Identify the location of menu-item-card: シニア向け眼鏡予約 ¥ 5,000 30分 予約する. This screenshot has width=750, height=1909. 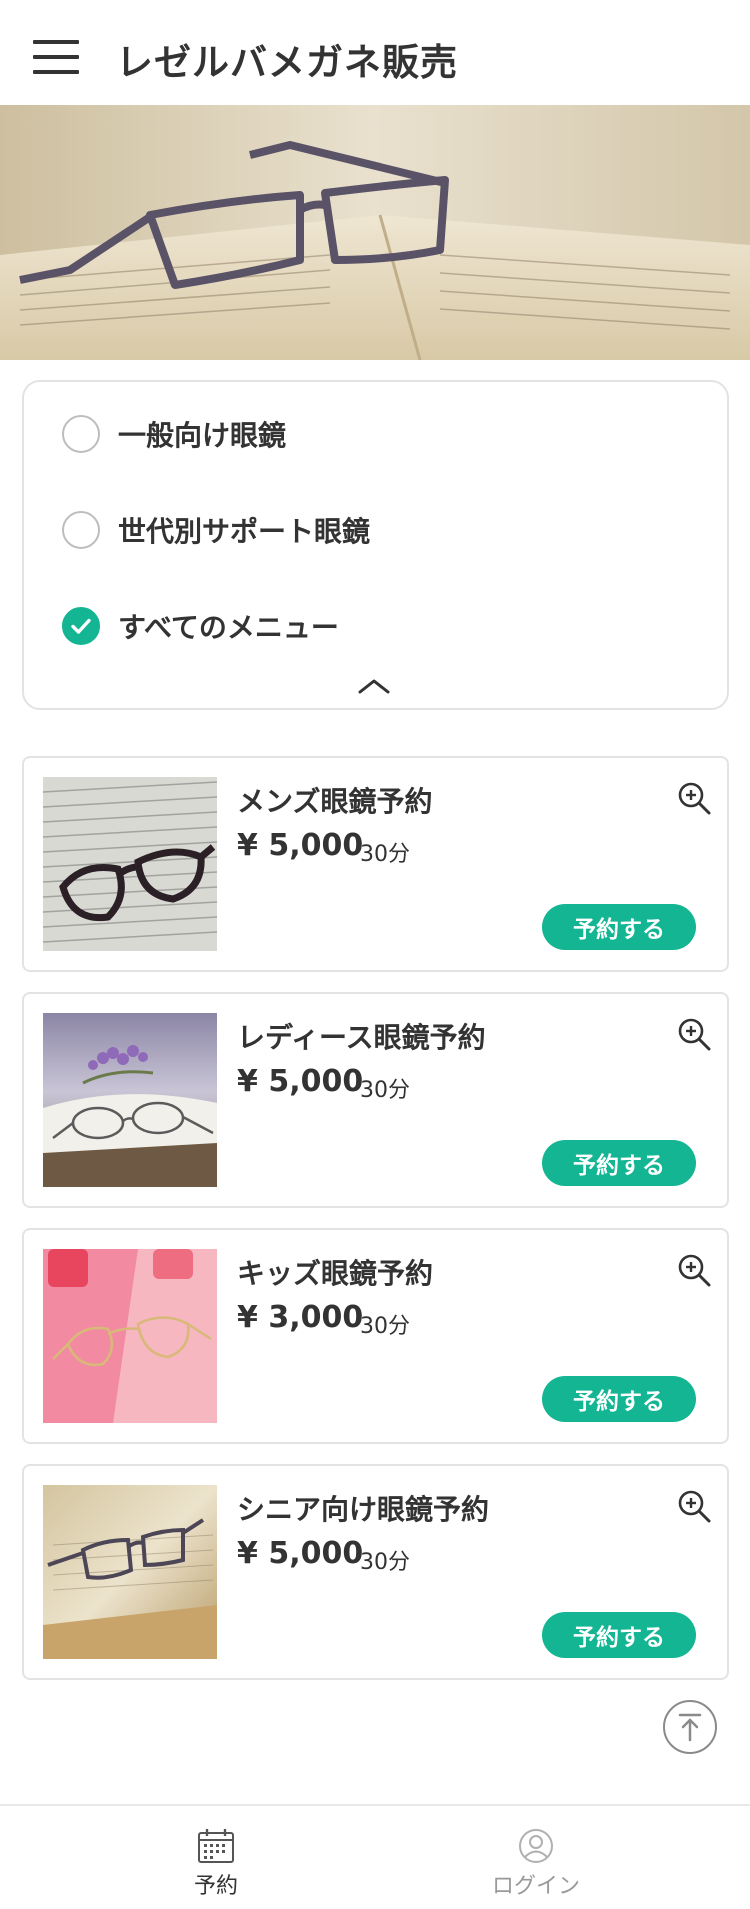
(375, 1572).